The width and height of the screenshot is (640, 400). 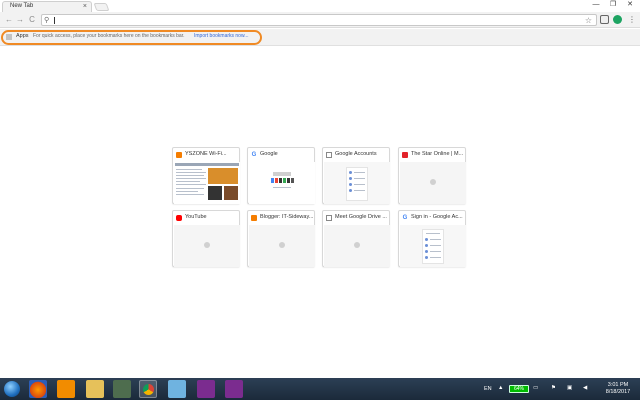 What do you see at coordinates (22, 6) in the screenshot?
I see `tab-title: New Tab` at bounding box center [22, 6].